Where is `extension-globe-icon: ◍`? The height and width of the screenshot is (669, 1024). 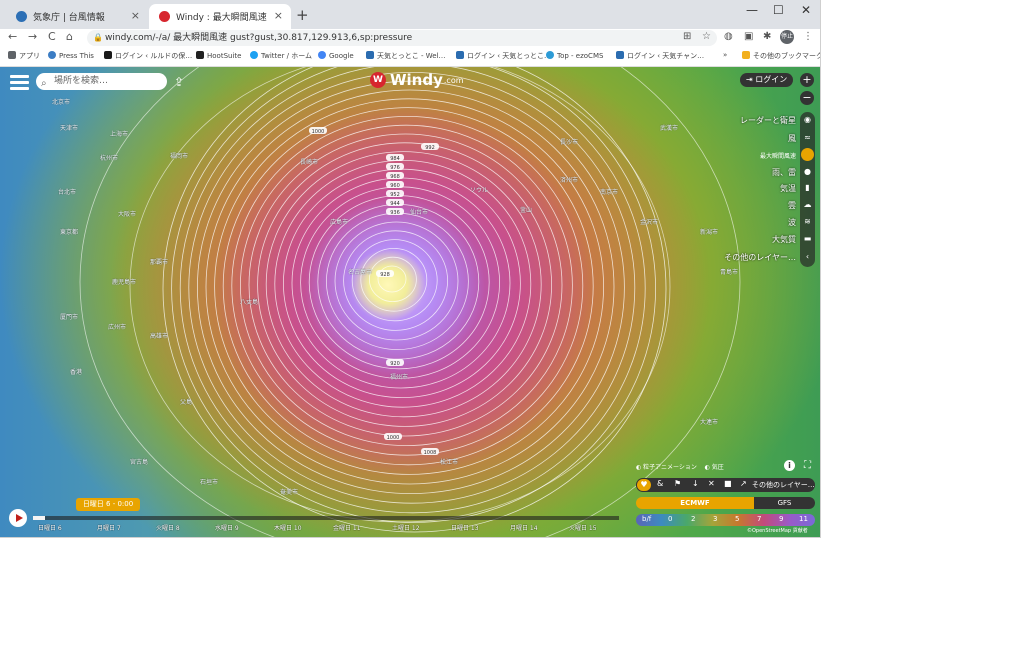
extension-globe-icon: ◍ is located at coordinates (728, 36).